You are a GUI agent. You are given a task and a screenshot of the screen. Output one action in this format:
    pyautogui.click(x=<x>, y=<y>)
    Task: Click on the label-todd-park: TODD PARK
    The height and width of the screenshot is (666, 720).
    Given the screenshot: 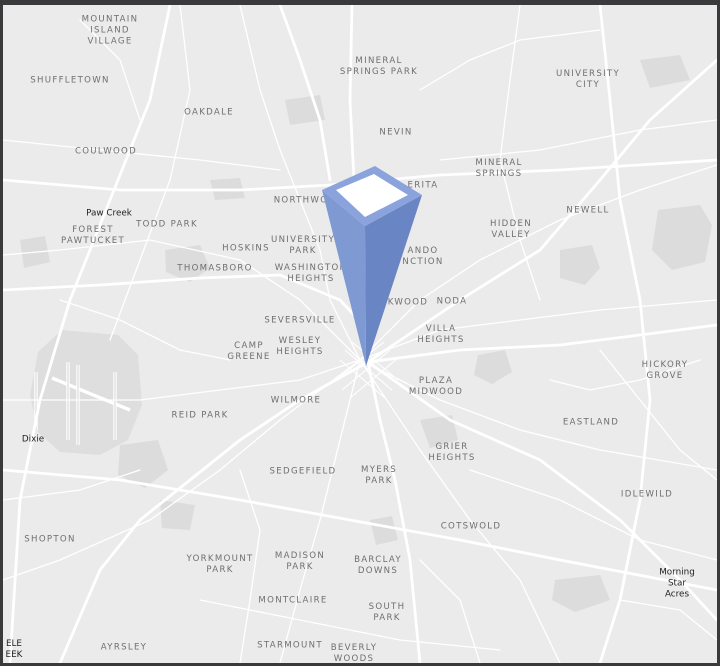 What is the action you would take?
    pyautogui.click(x=167, y=224)
    